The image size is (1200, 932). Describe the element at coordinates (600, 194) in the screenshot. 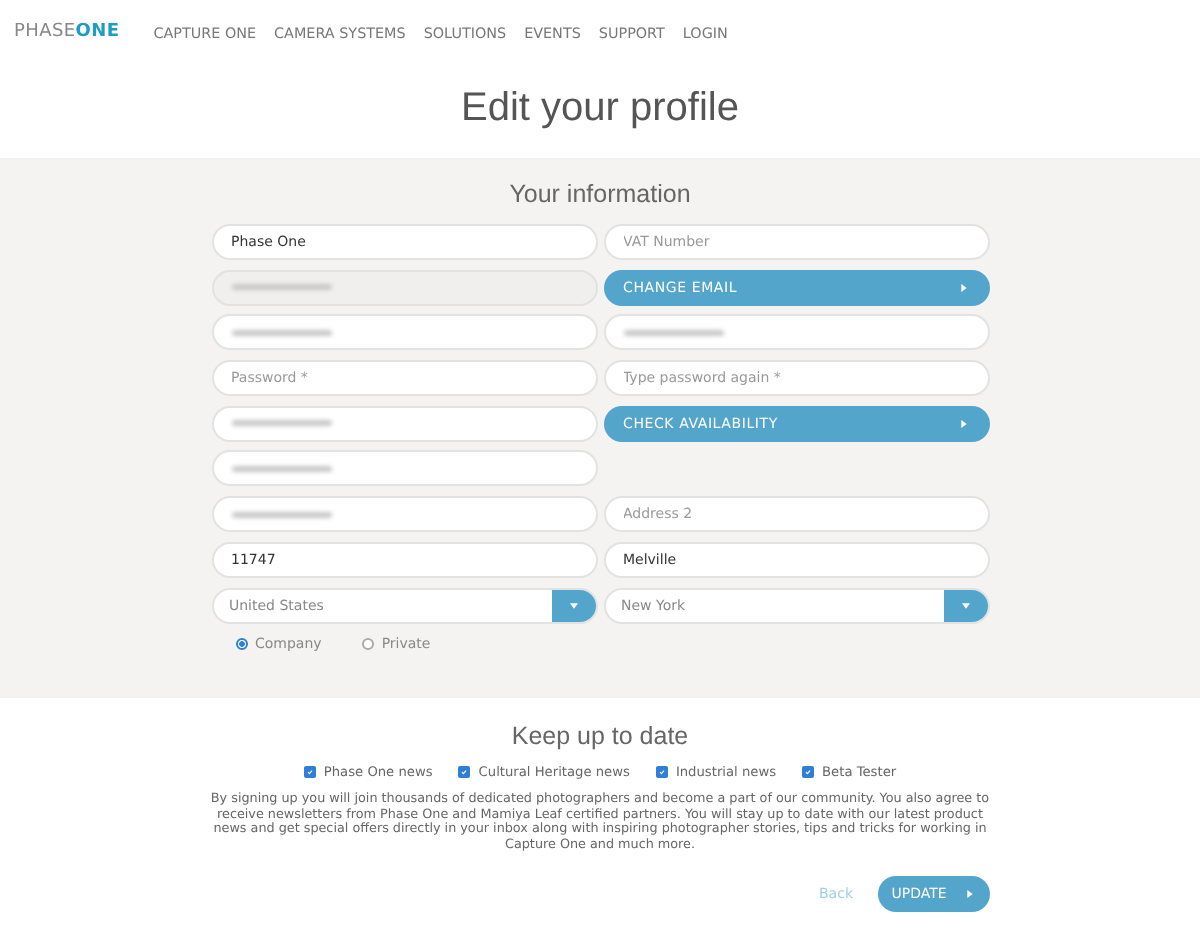

I see `section-title: Your information` at that location.